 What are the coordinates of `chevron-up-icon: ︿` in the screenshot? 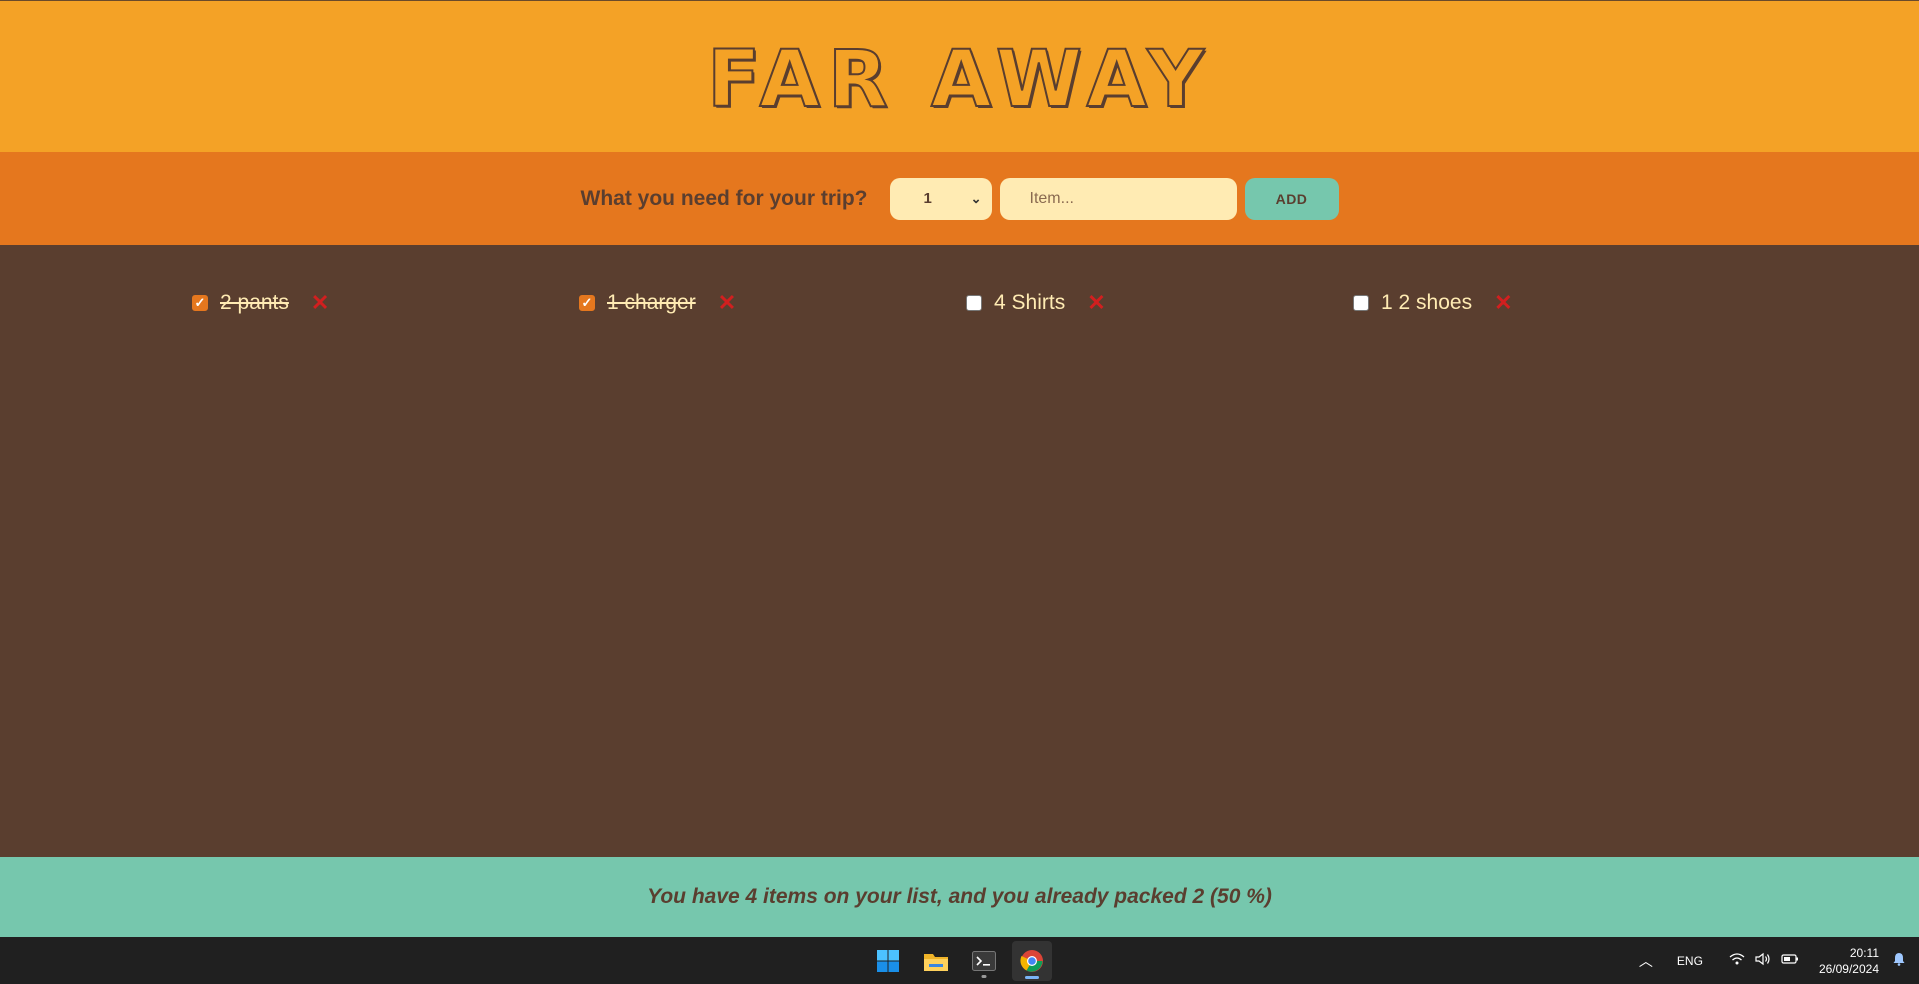 It's located at (1646, 961).